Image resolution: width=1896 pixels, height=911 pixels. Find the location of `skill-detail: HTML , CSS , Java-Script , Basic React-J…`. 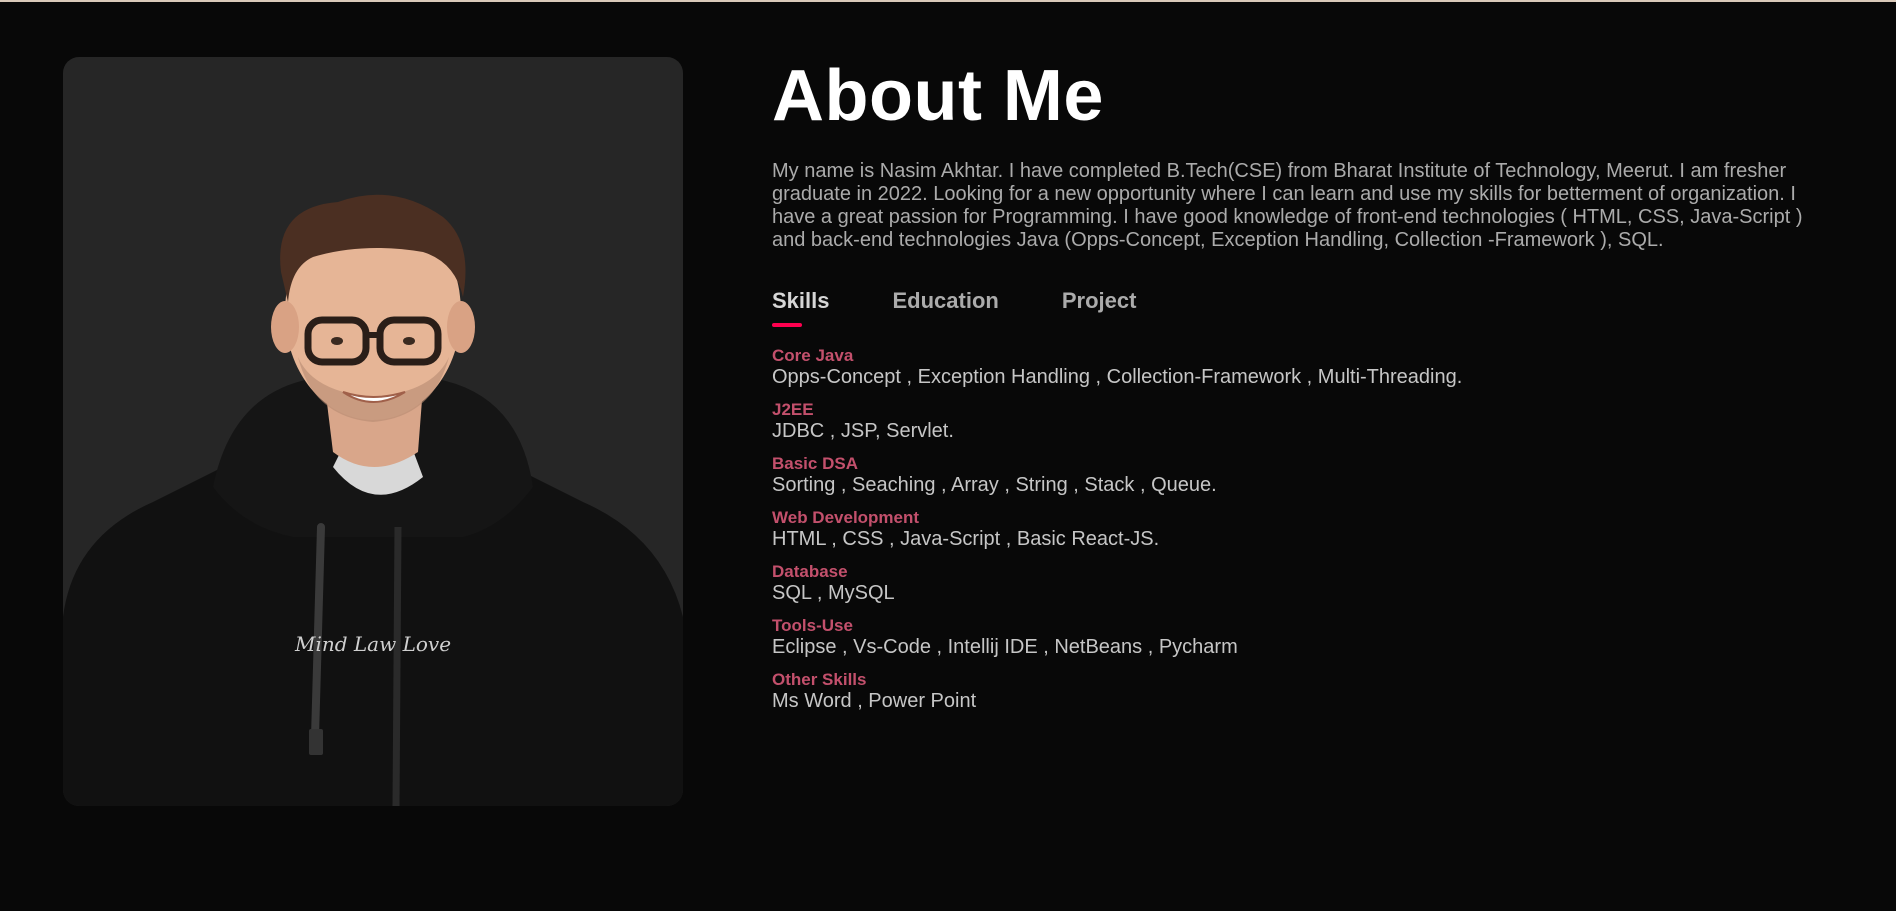

skill-detail: HTML , CSS , Java-Script , Basic React-J… is located at coordinates (966, 539).